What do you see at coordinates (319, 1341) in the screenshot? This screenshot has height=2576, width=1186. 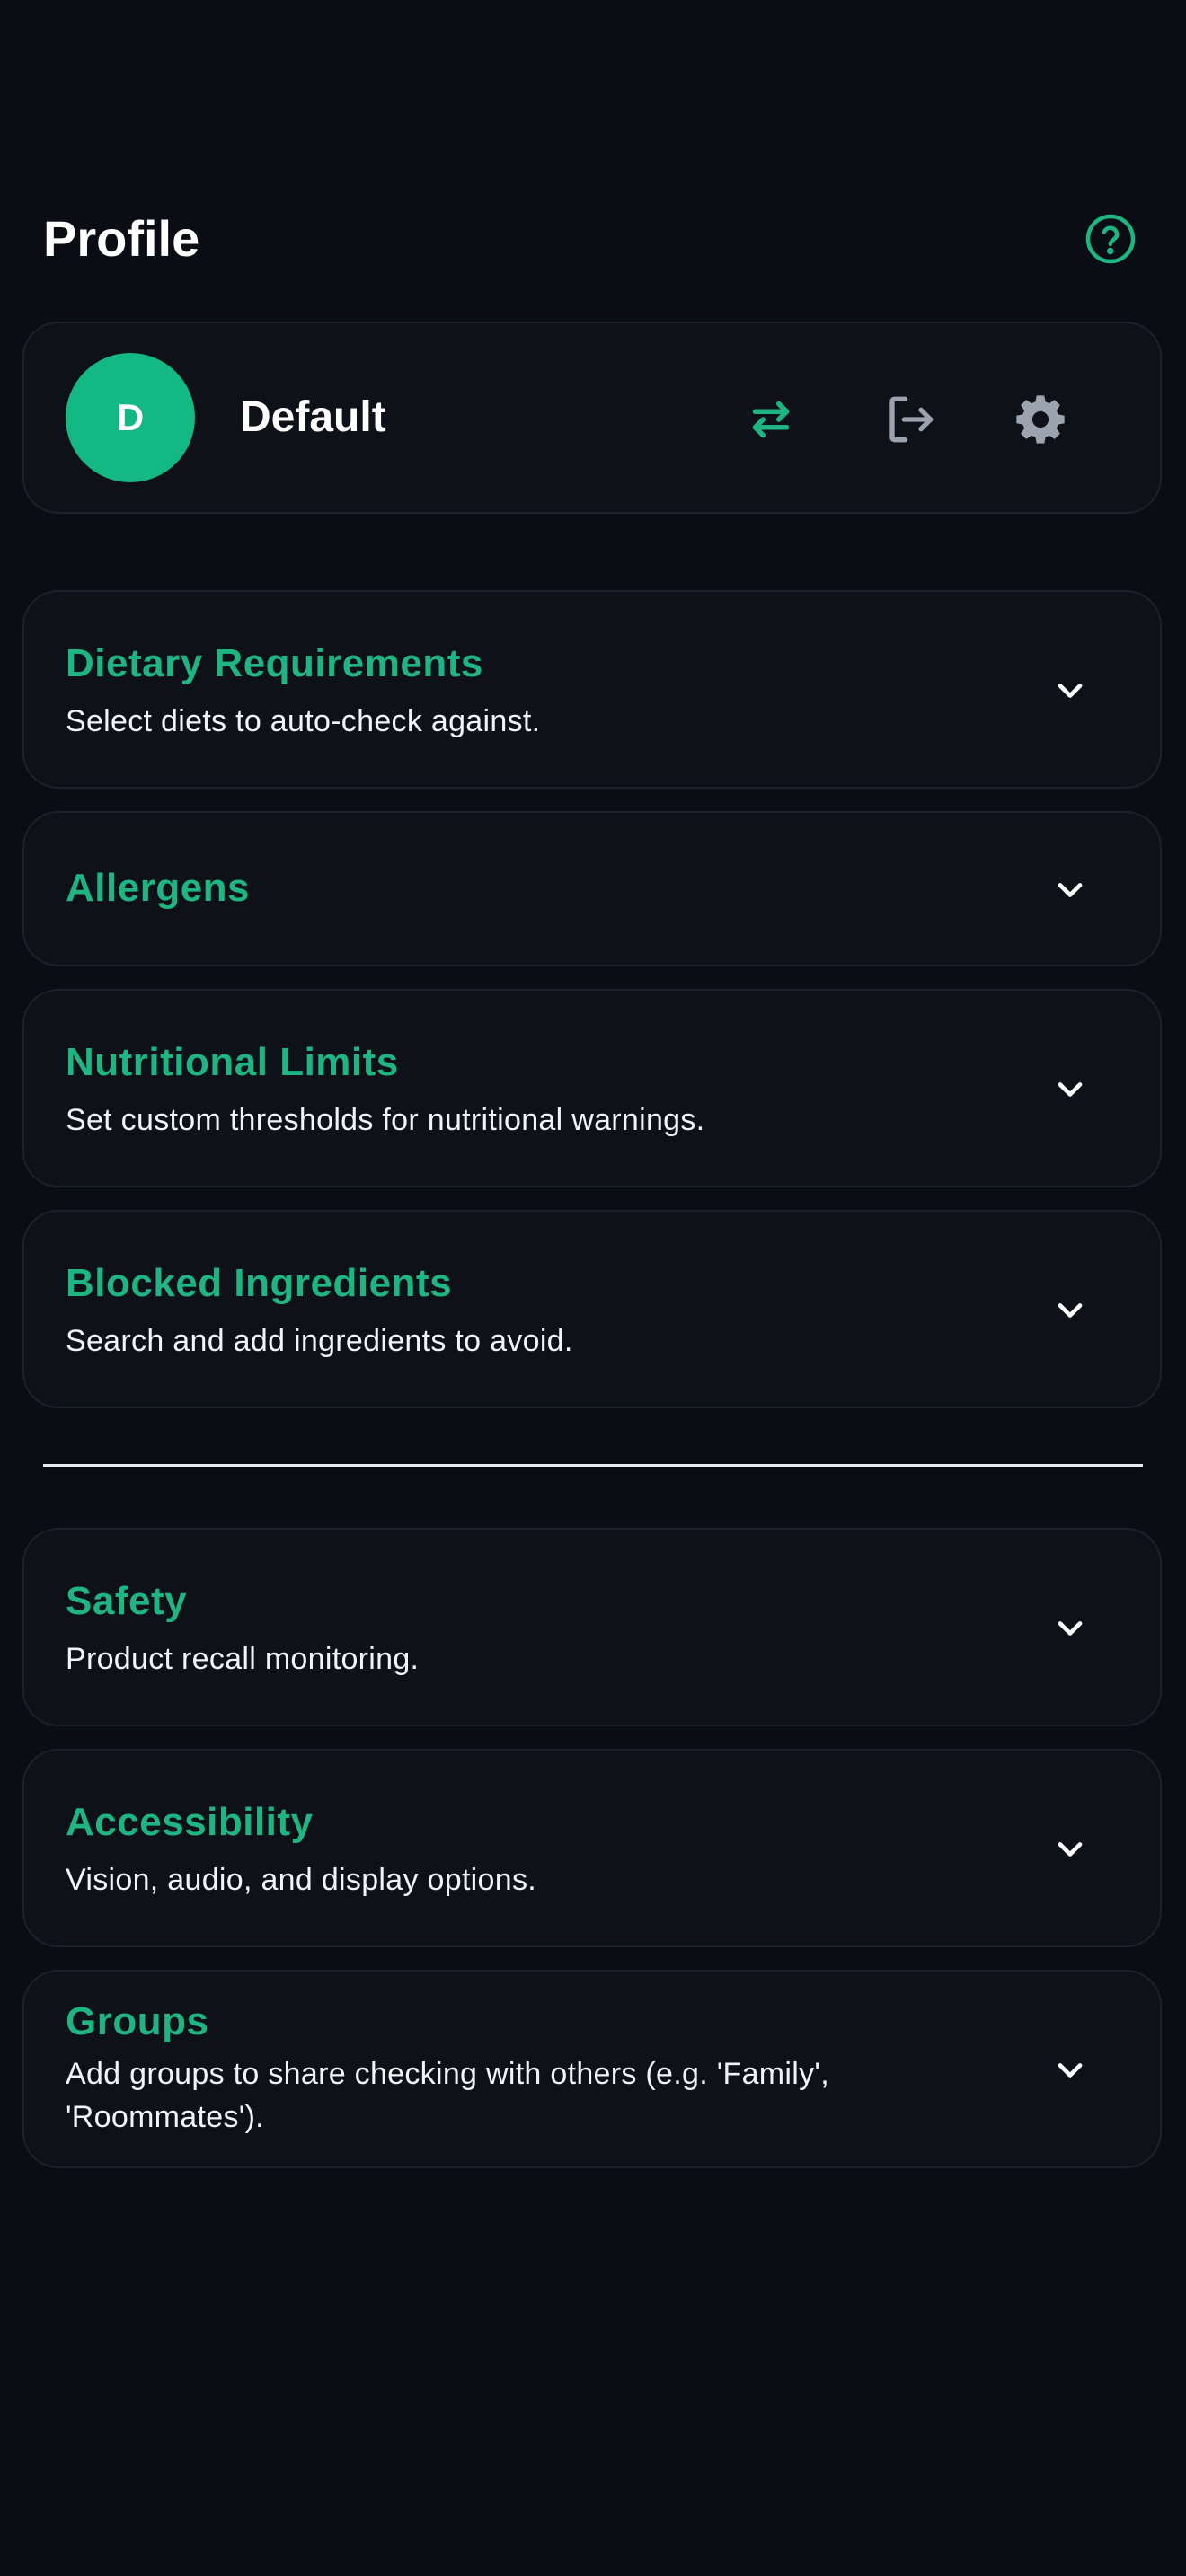 I see `section-subtitle: Search and add ingredients to avoid.` at bounding box center [319, 1341].